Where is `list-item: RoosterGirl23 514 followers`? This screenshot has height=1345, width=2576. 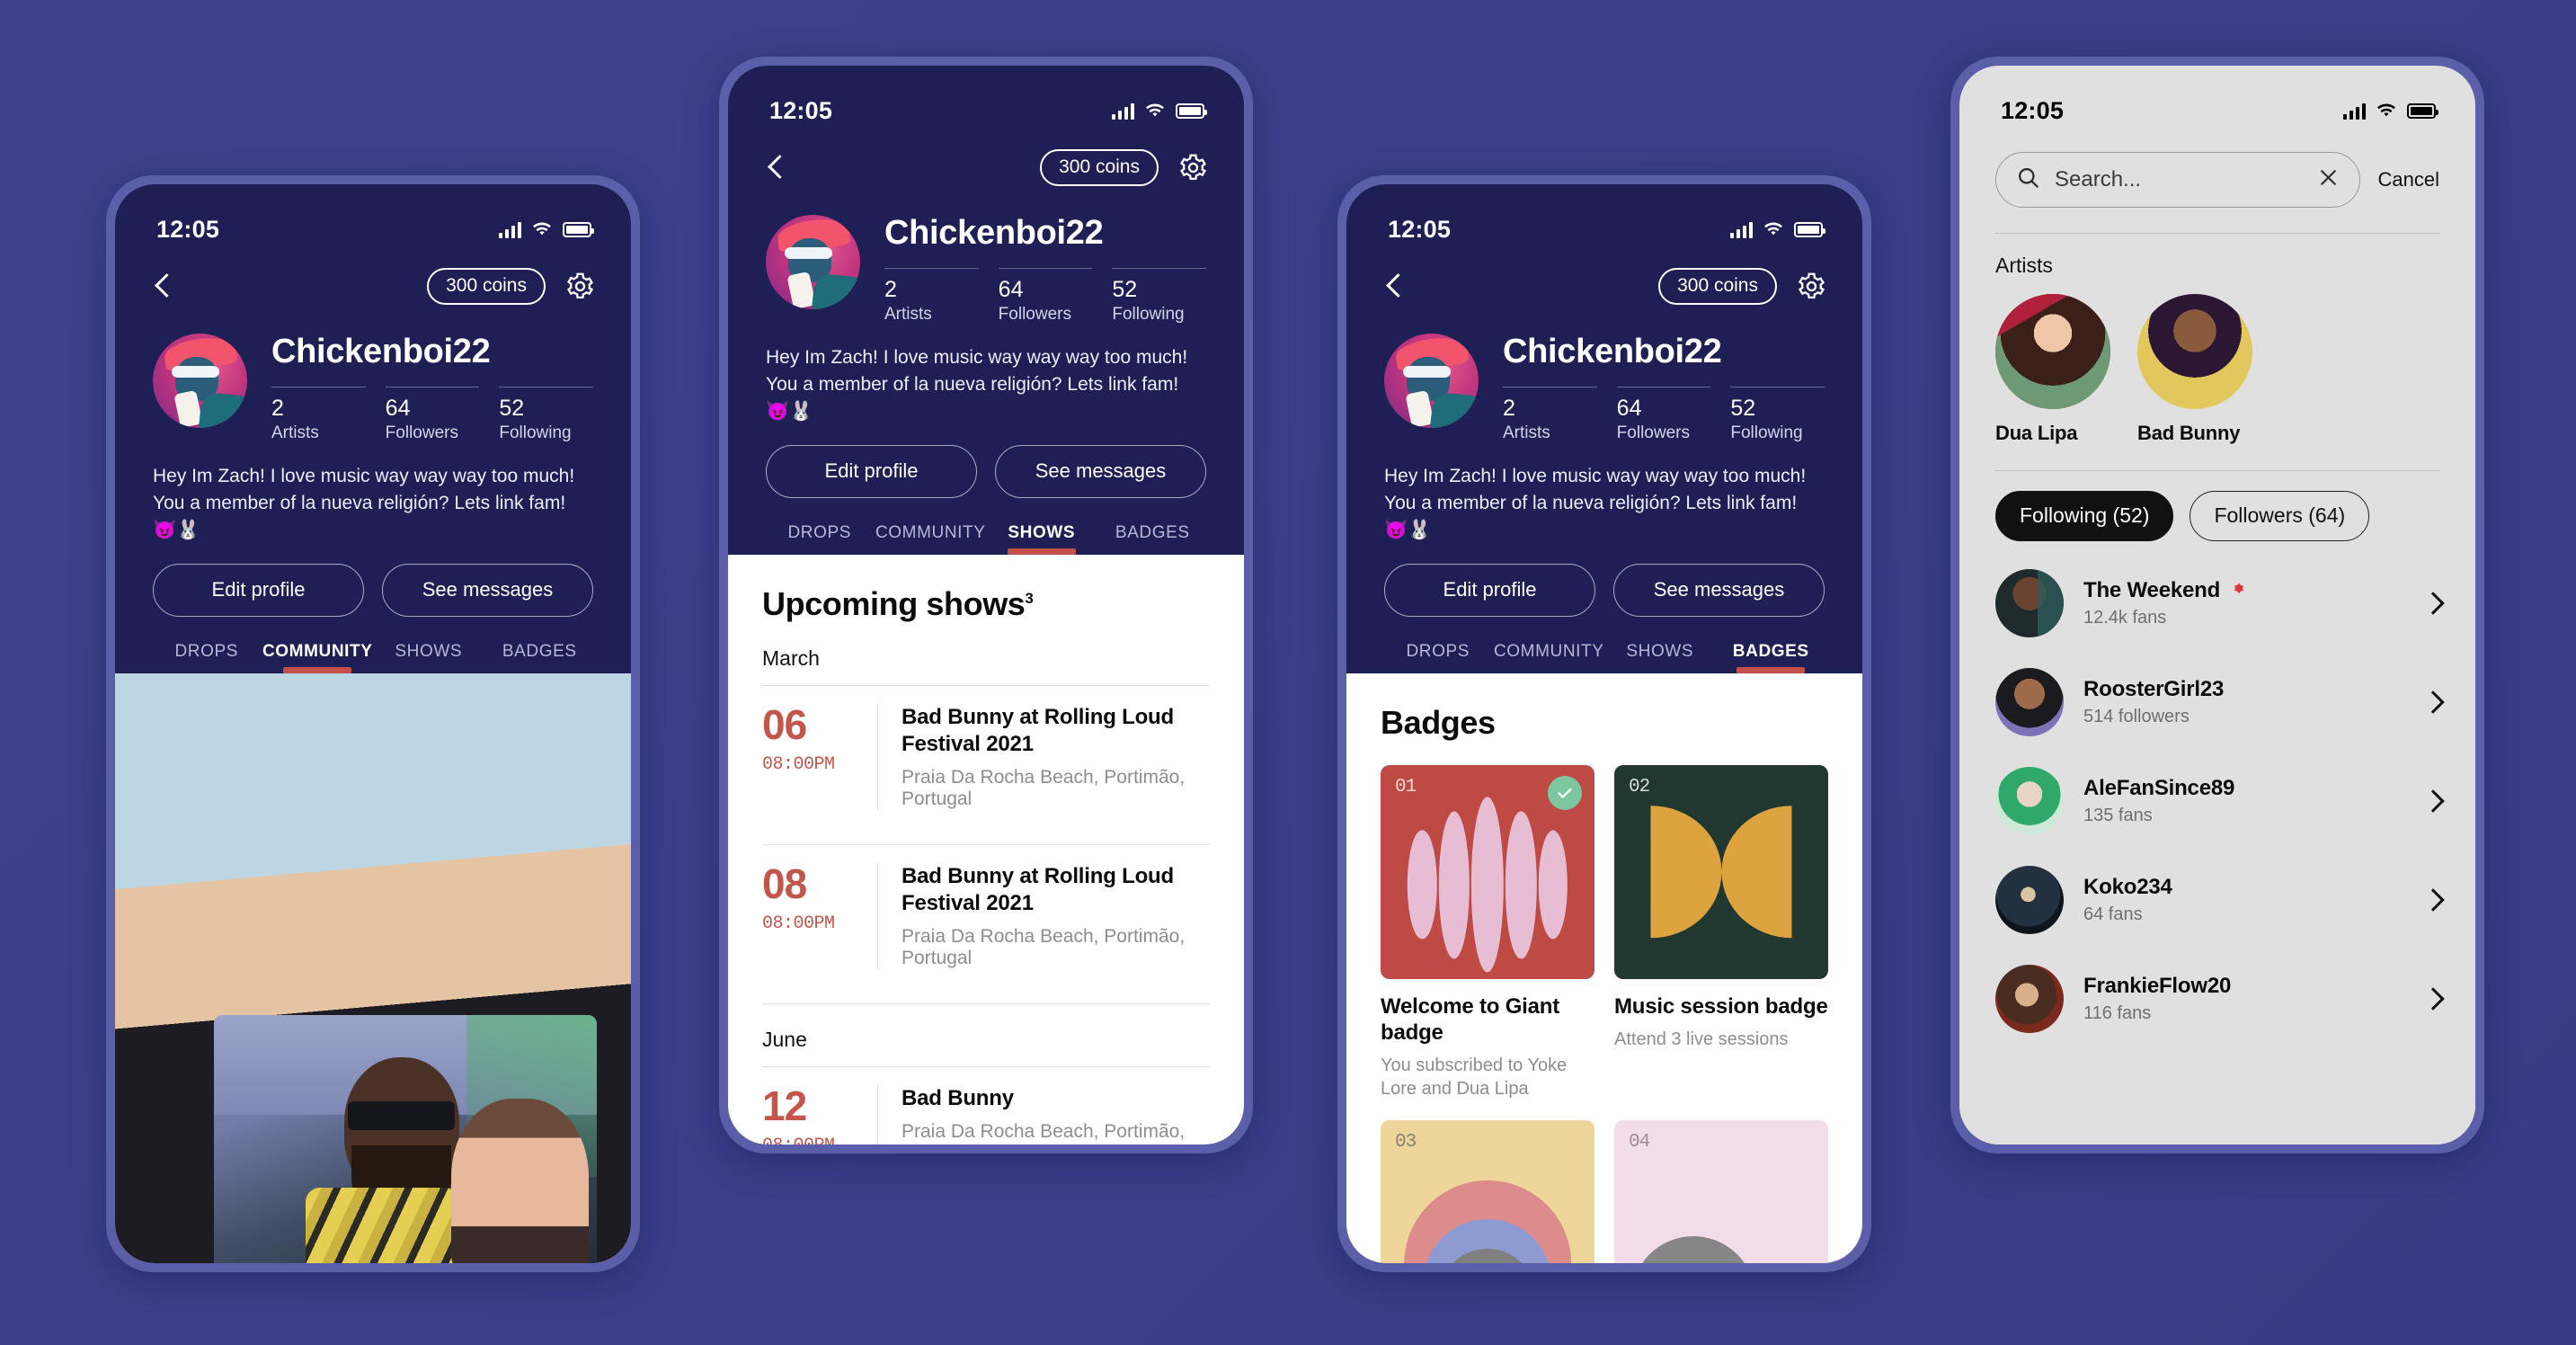
list-item: RoosterGirl23 514 followers is located at coordinates (2217, 702).